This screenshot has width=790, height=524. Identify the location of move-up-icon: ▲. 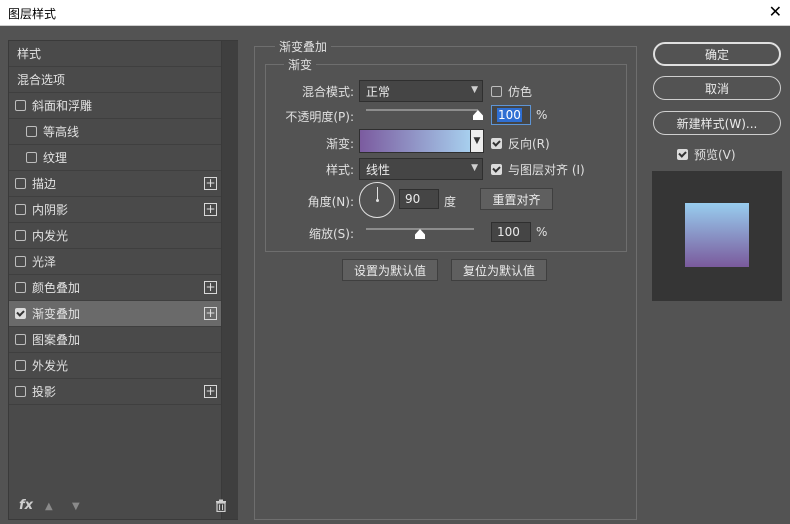
(49, 506).